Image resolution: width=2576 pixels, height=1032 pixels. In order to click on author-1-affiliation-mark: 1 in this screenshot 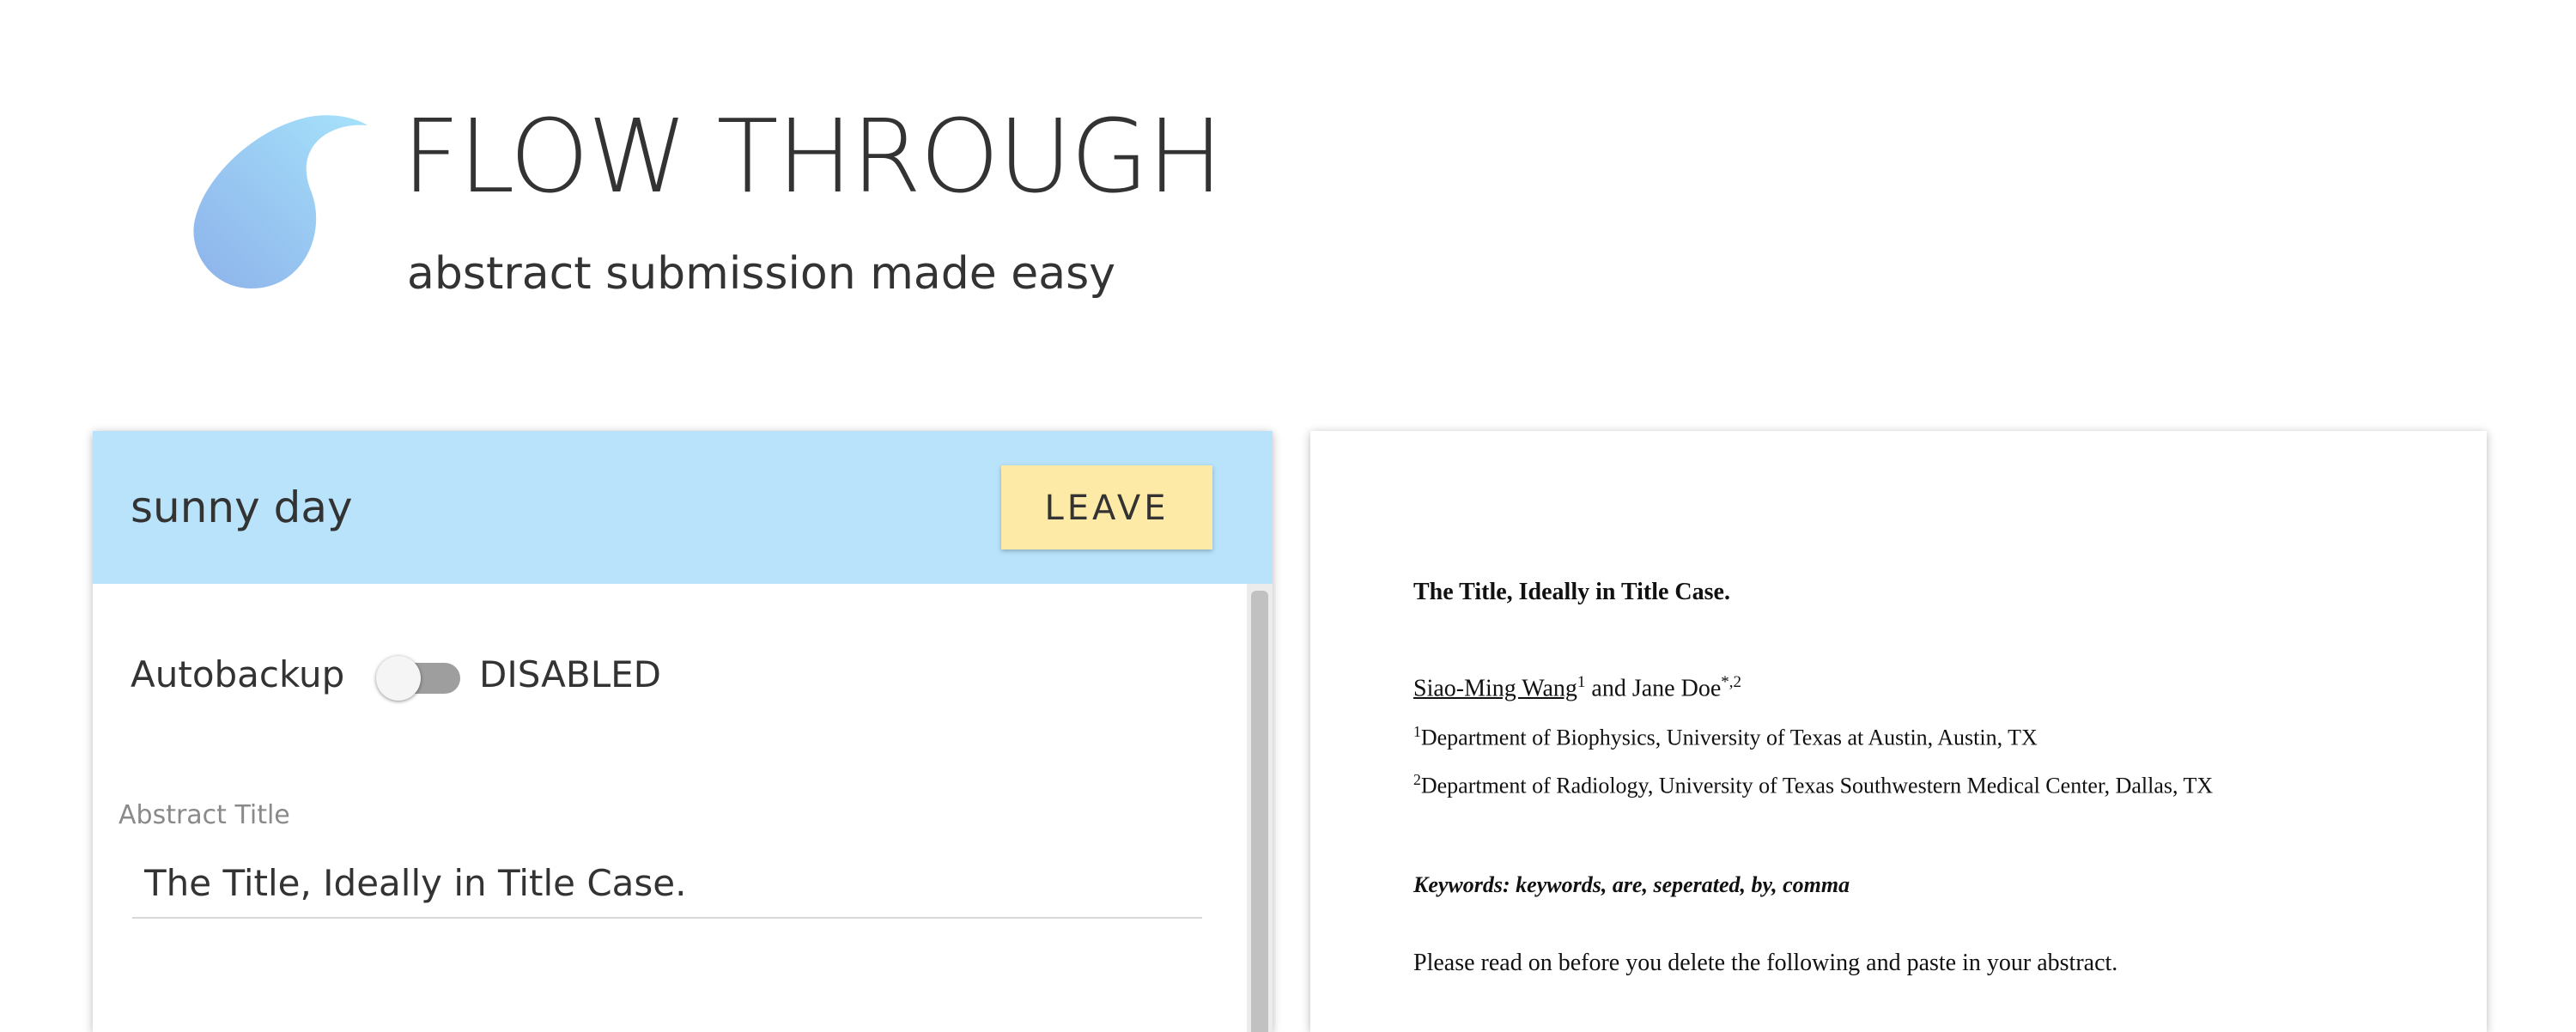, I will do `click(1581, 682)`.